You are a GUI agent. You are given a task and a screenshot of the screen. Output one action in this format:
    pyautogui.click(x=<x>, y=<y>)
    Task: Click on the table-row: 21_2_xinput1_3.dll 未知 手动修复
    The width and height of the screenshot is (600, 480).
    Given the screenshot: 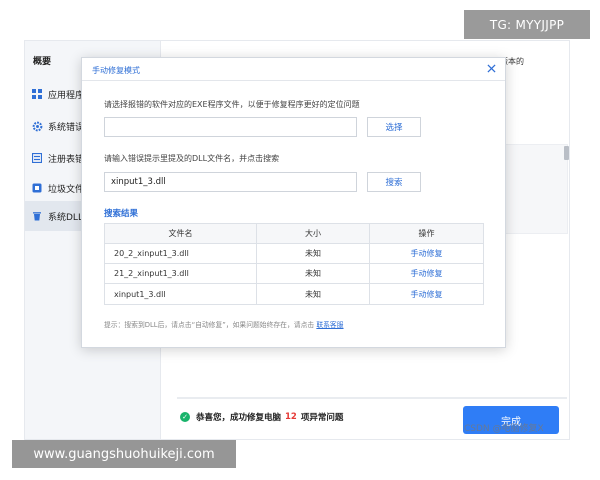 What is the action you would take?
    pyautogui.click(x=294, y=274)
    